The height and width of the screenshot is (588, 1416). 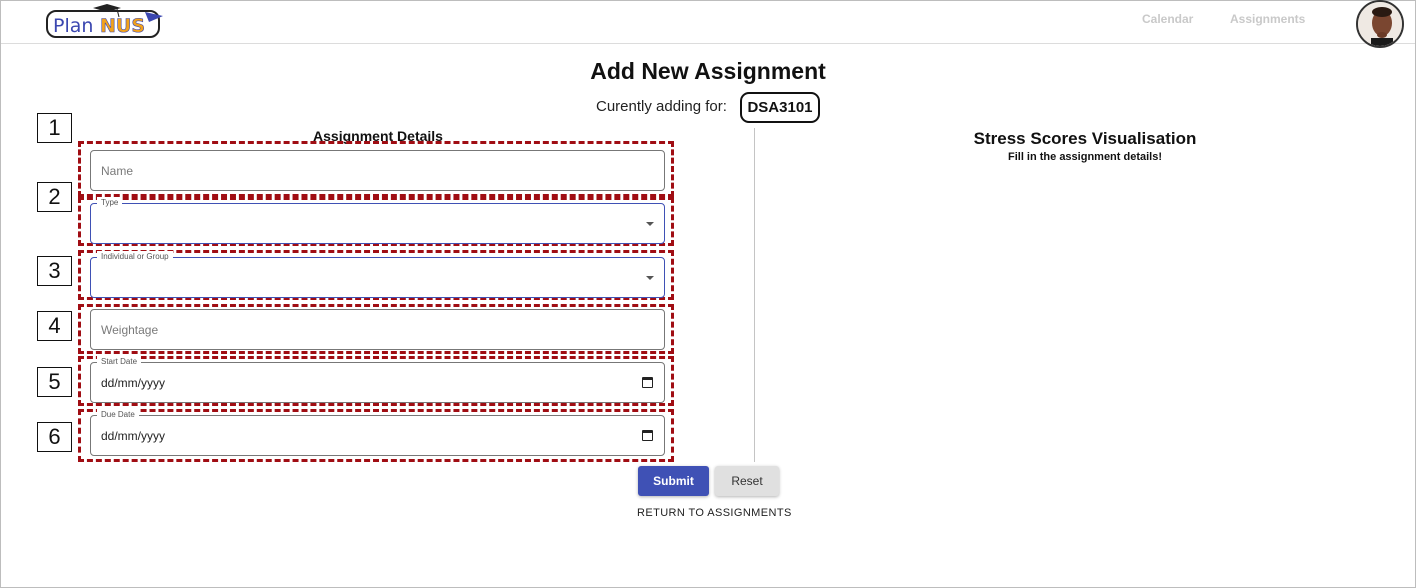 What do you see at coordinates (673, 481) in the screenshot?
I see `submit-button: Submit` at bounding box center [673, 481].